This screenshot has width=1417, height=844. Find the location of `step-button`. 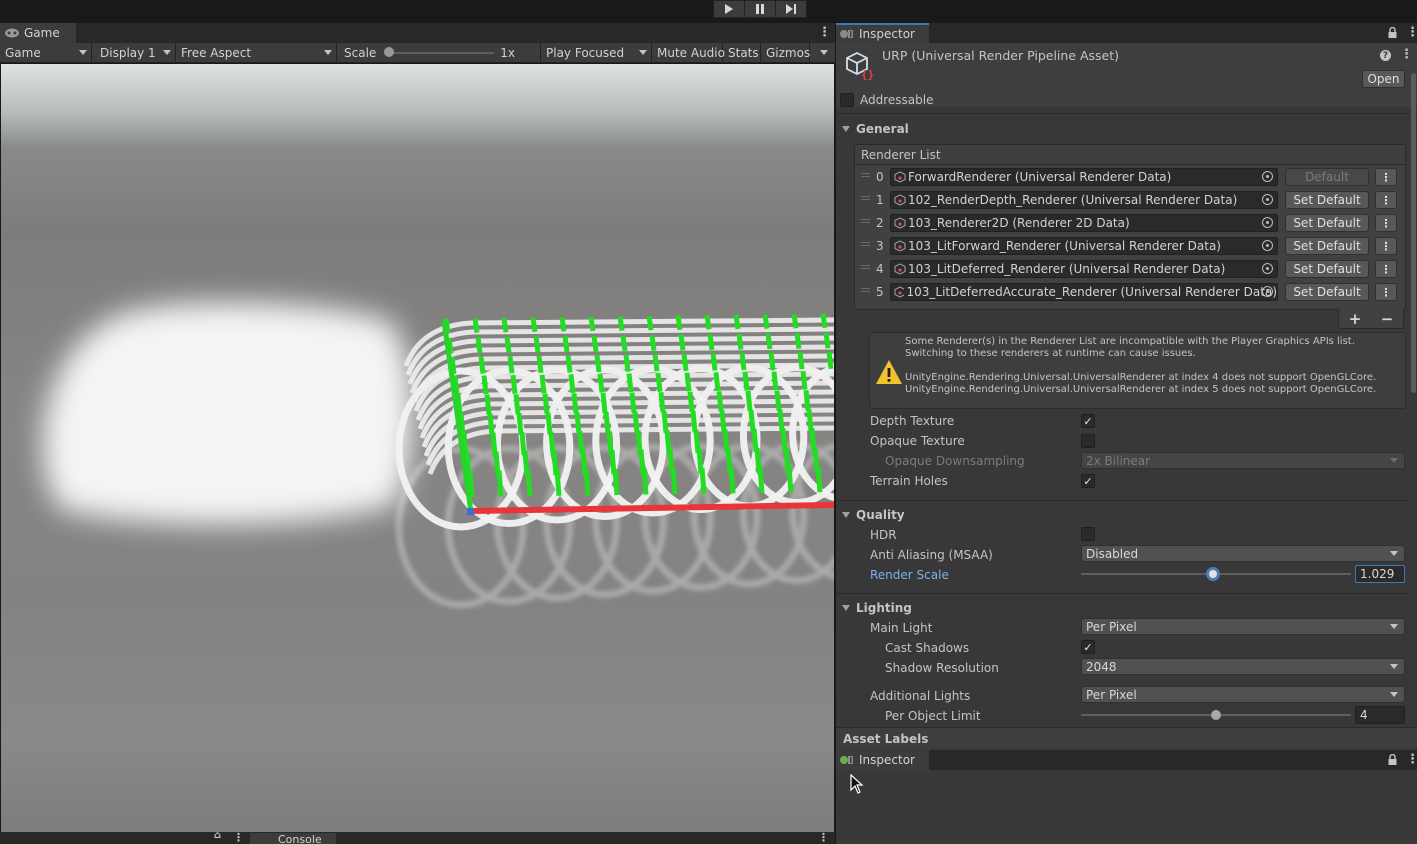

step-button is located at coordinates (791, 9).